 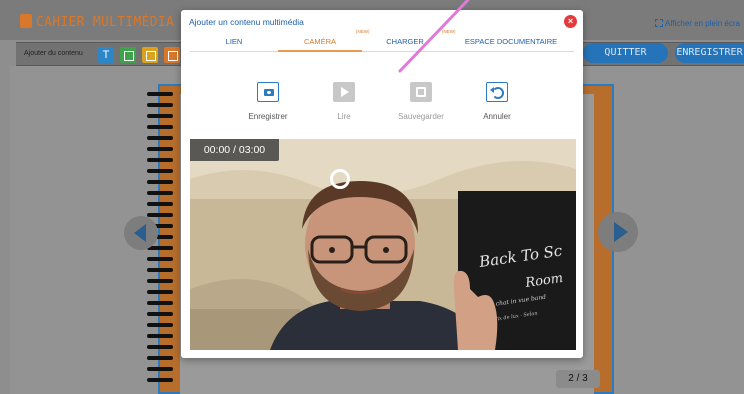 What do you see at coordinates (150, 55) in the screenshot?
I see `add-audio-button` at bounding box center [150, 55].